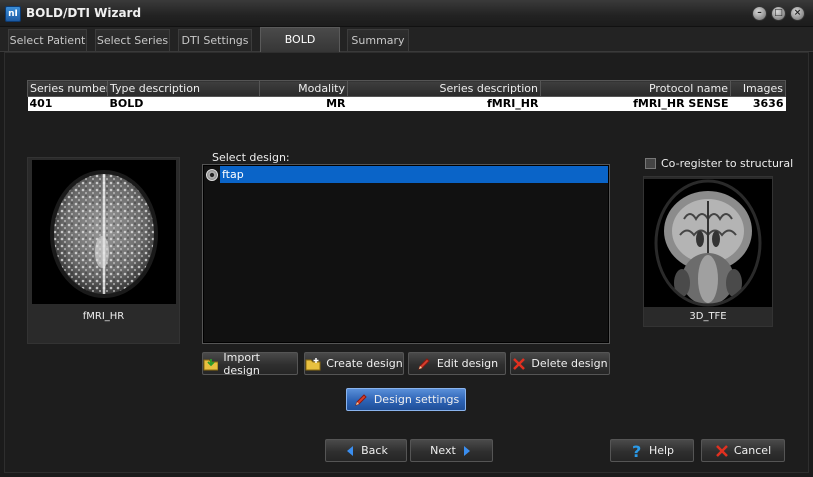  What do you see at coordinates (364, 363) in the screenshot?
I see `create-design-label: Create design` at bounding box center [364, 363].